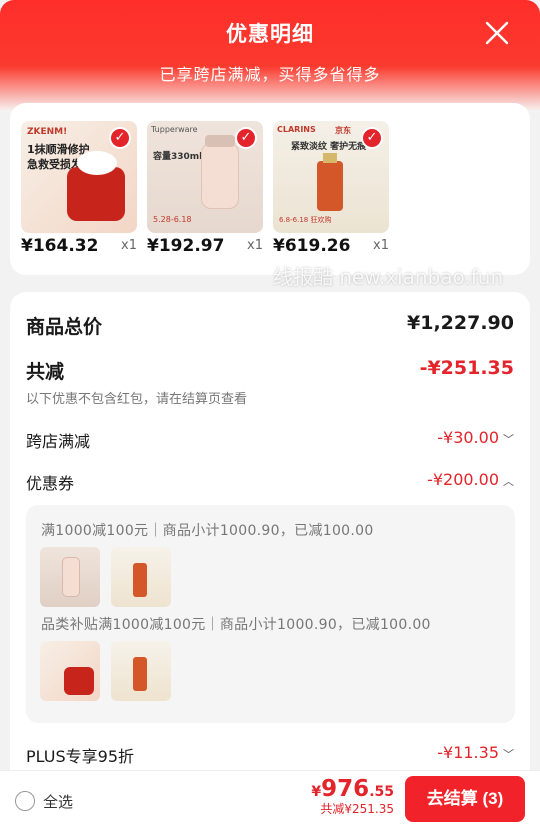 The width and height of the screenshot is (540, 827). I want to click on product-image: Tupperware 容量330ml 5.28-6.18 ✓, so click(205, 177).